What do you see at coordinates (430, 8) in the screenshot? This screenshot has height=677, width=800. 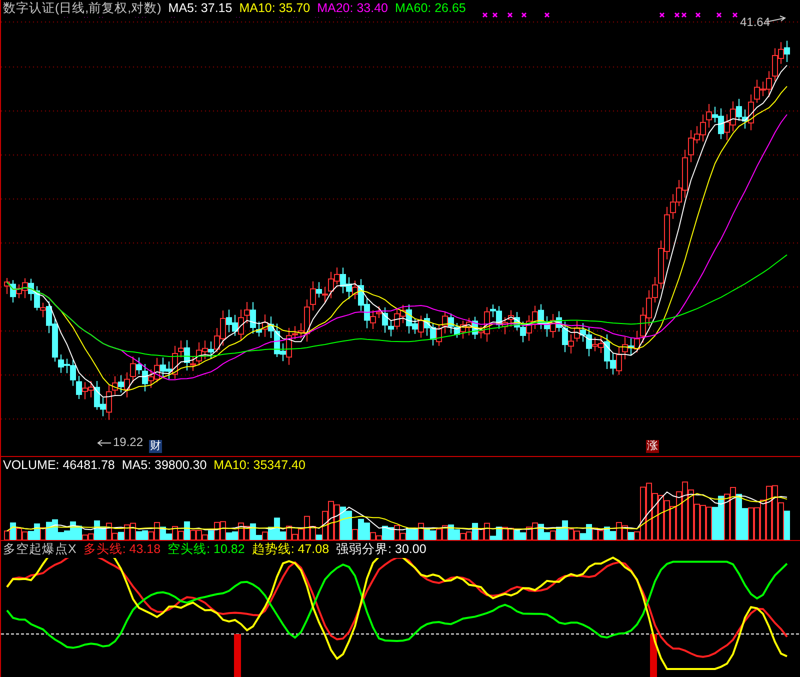 I see `indicator-value: MA60: 26.65` at bounding box center [430, 8].